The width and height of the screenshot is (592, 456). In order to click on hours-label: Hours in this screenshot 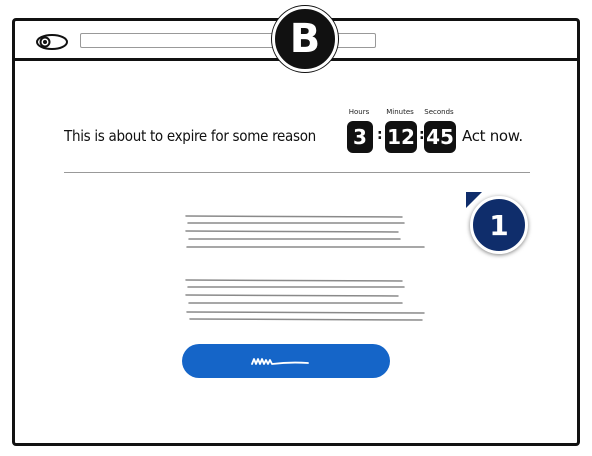, I will do `click(359, 112)`.